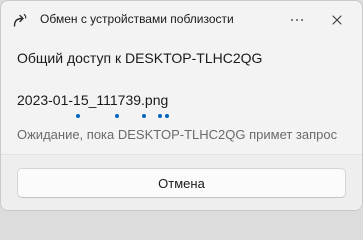 The image size is (363, 240). Describe the element at coordinates (140, 58) in the screenshot. I see `share-target-heading: Общий доступ к DESKTOP-TLHC2QG` at that location.